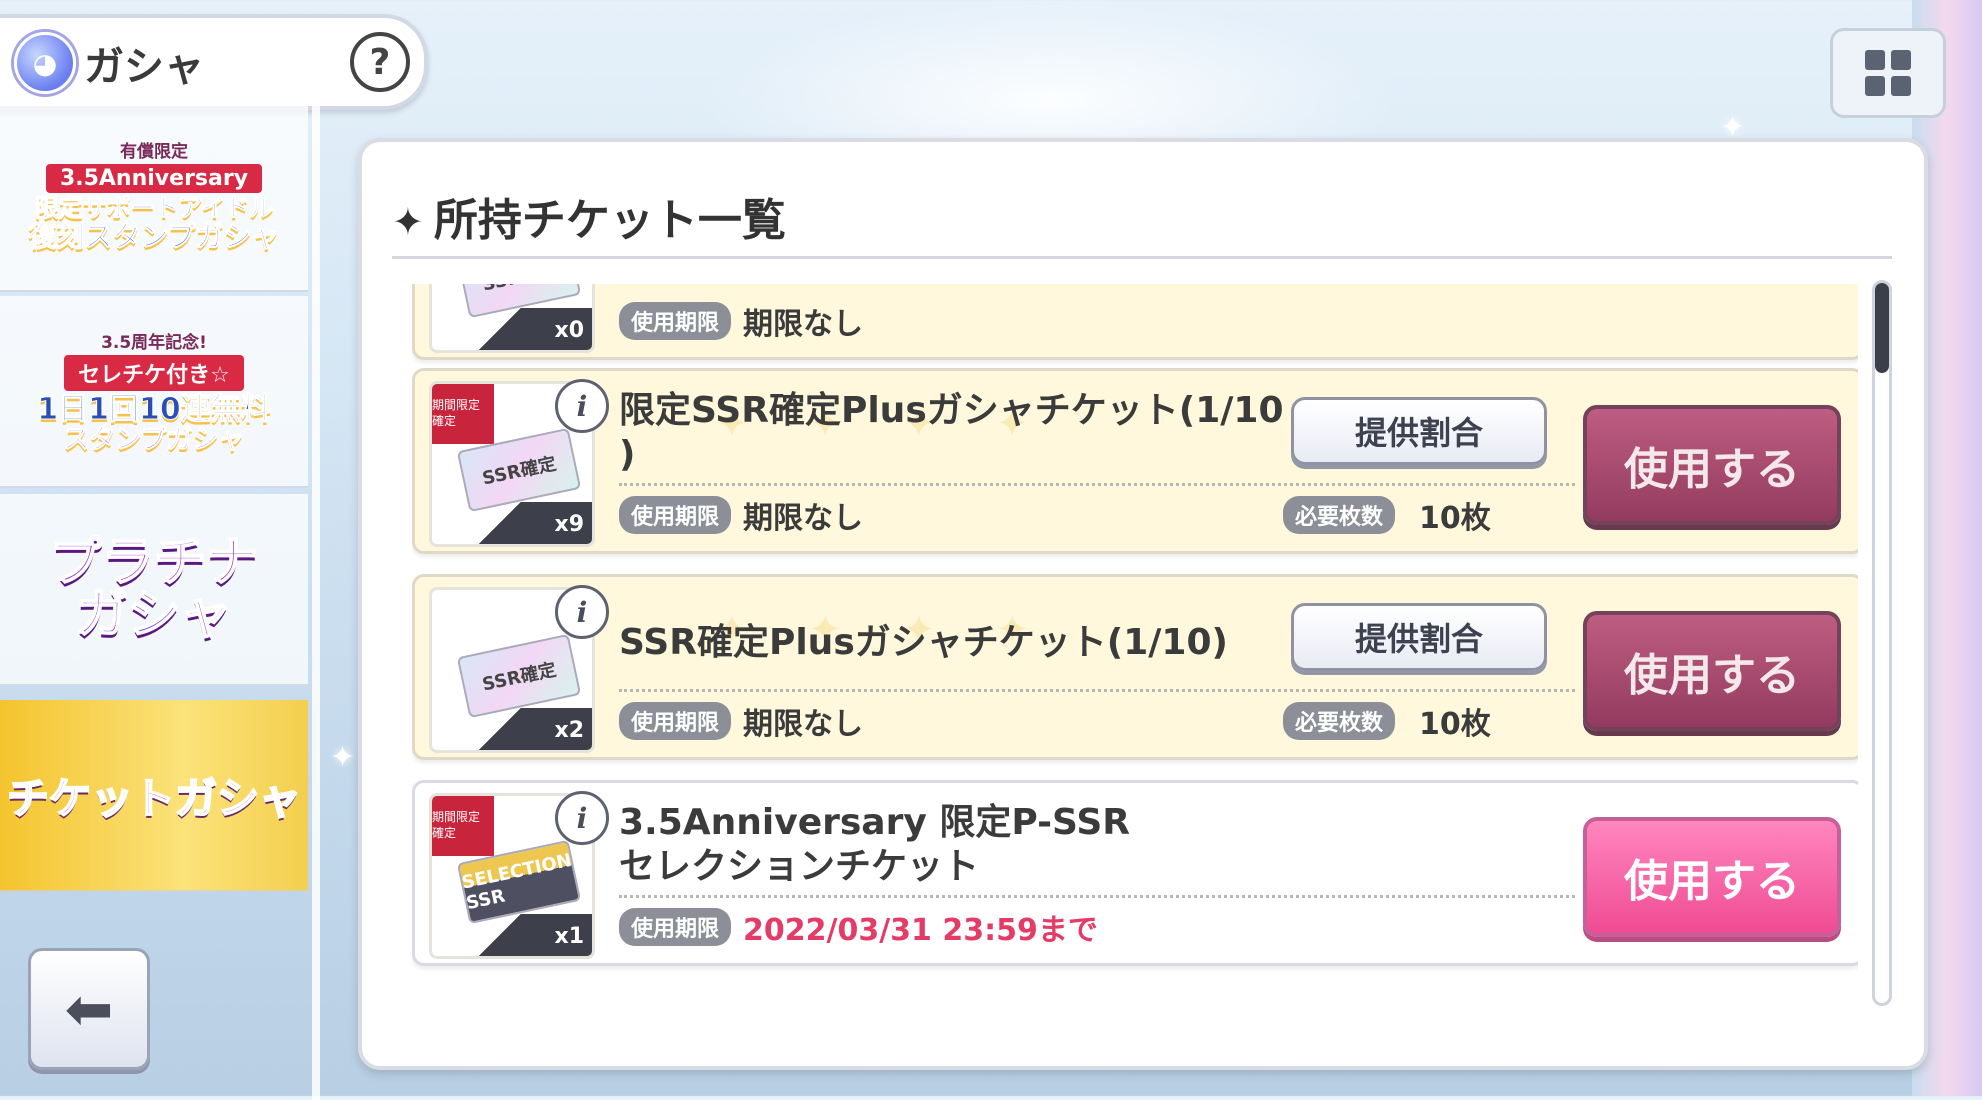  I want to click on ticket-count: x2, so click(532, 729).